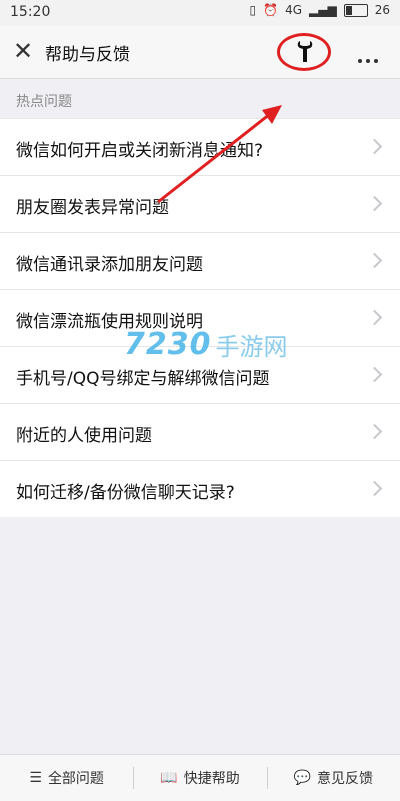 The image size is (400, 801). What do you see at coordinates (23, 51) in the screenshot?
I see `close-icon: ✕` at bounding box center [23, 51].